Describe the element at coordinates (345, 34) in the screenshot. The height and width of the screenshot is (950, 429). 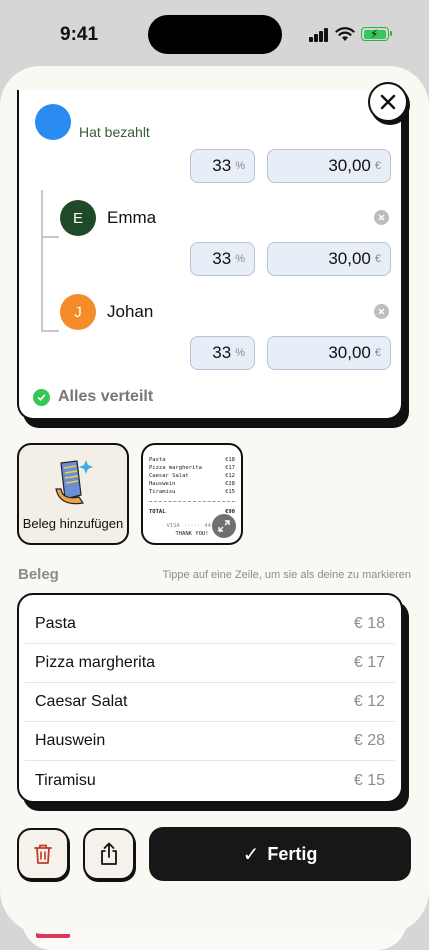
I see `wifi-icon` at that location.